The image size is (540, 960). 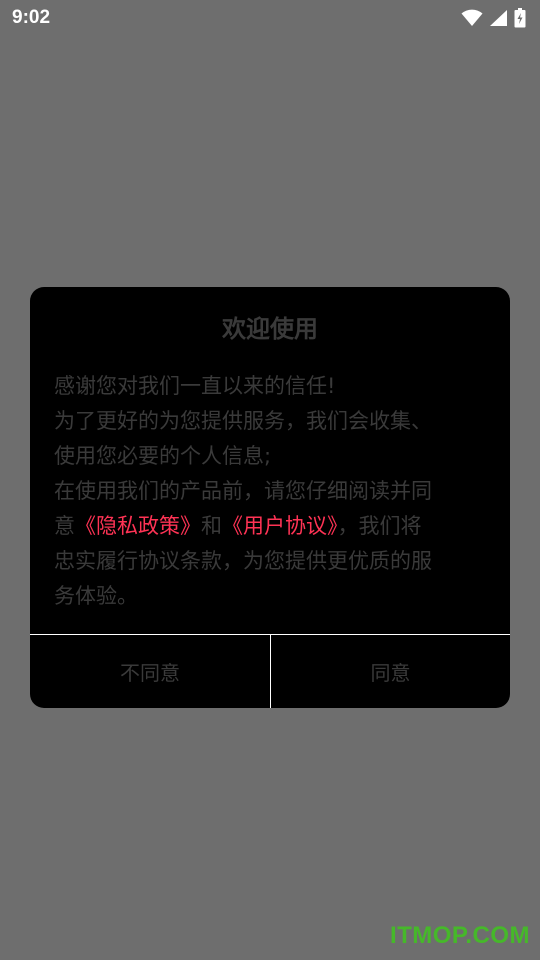 I want to click on body-line: 感谢您对我们一直以来的信任!, so click(x=195, y=386).